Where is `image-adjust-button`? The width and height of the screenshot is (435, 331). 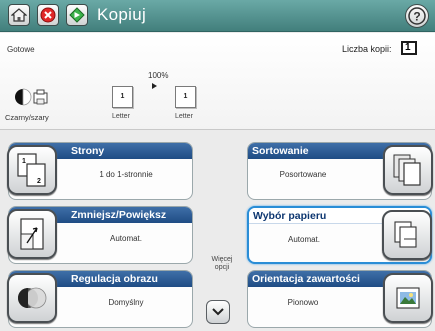 image-adjust-button is located at coordinates (32, 298).